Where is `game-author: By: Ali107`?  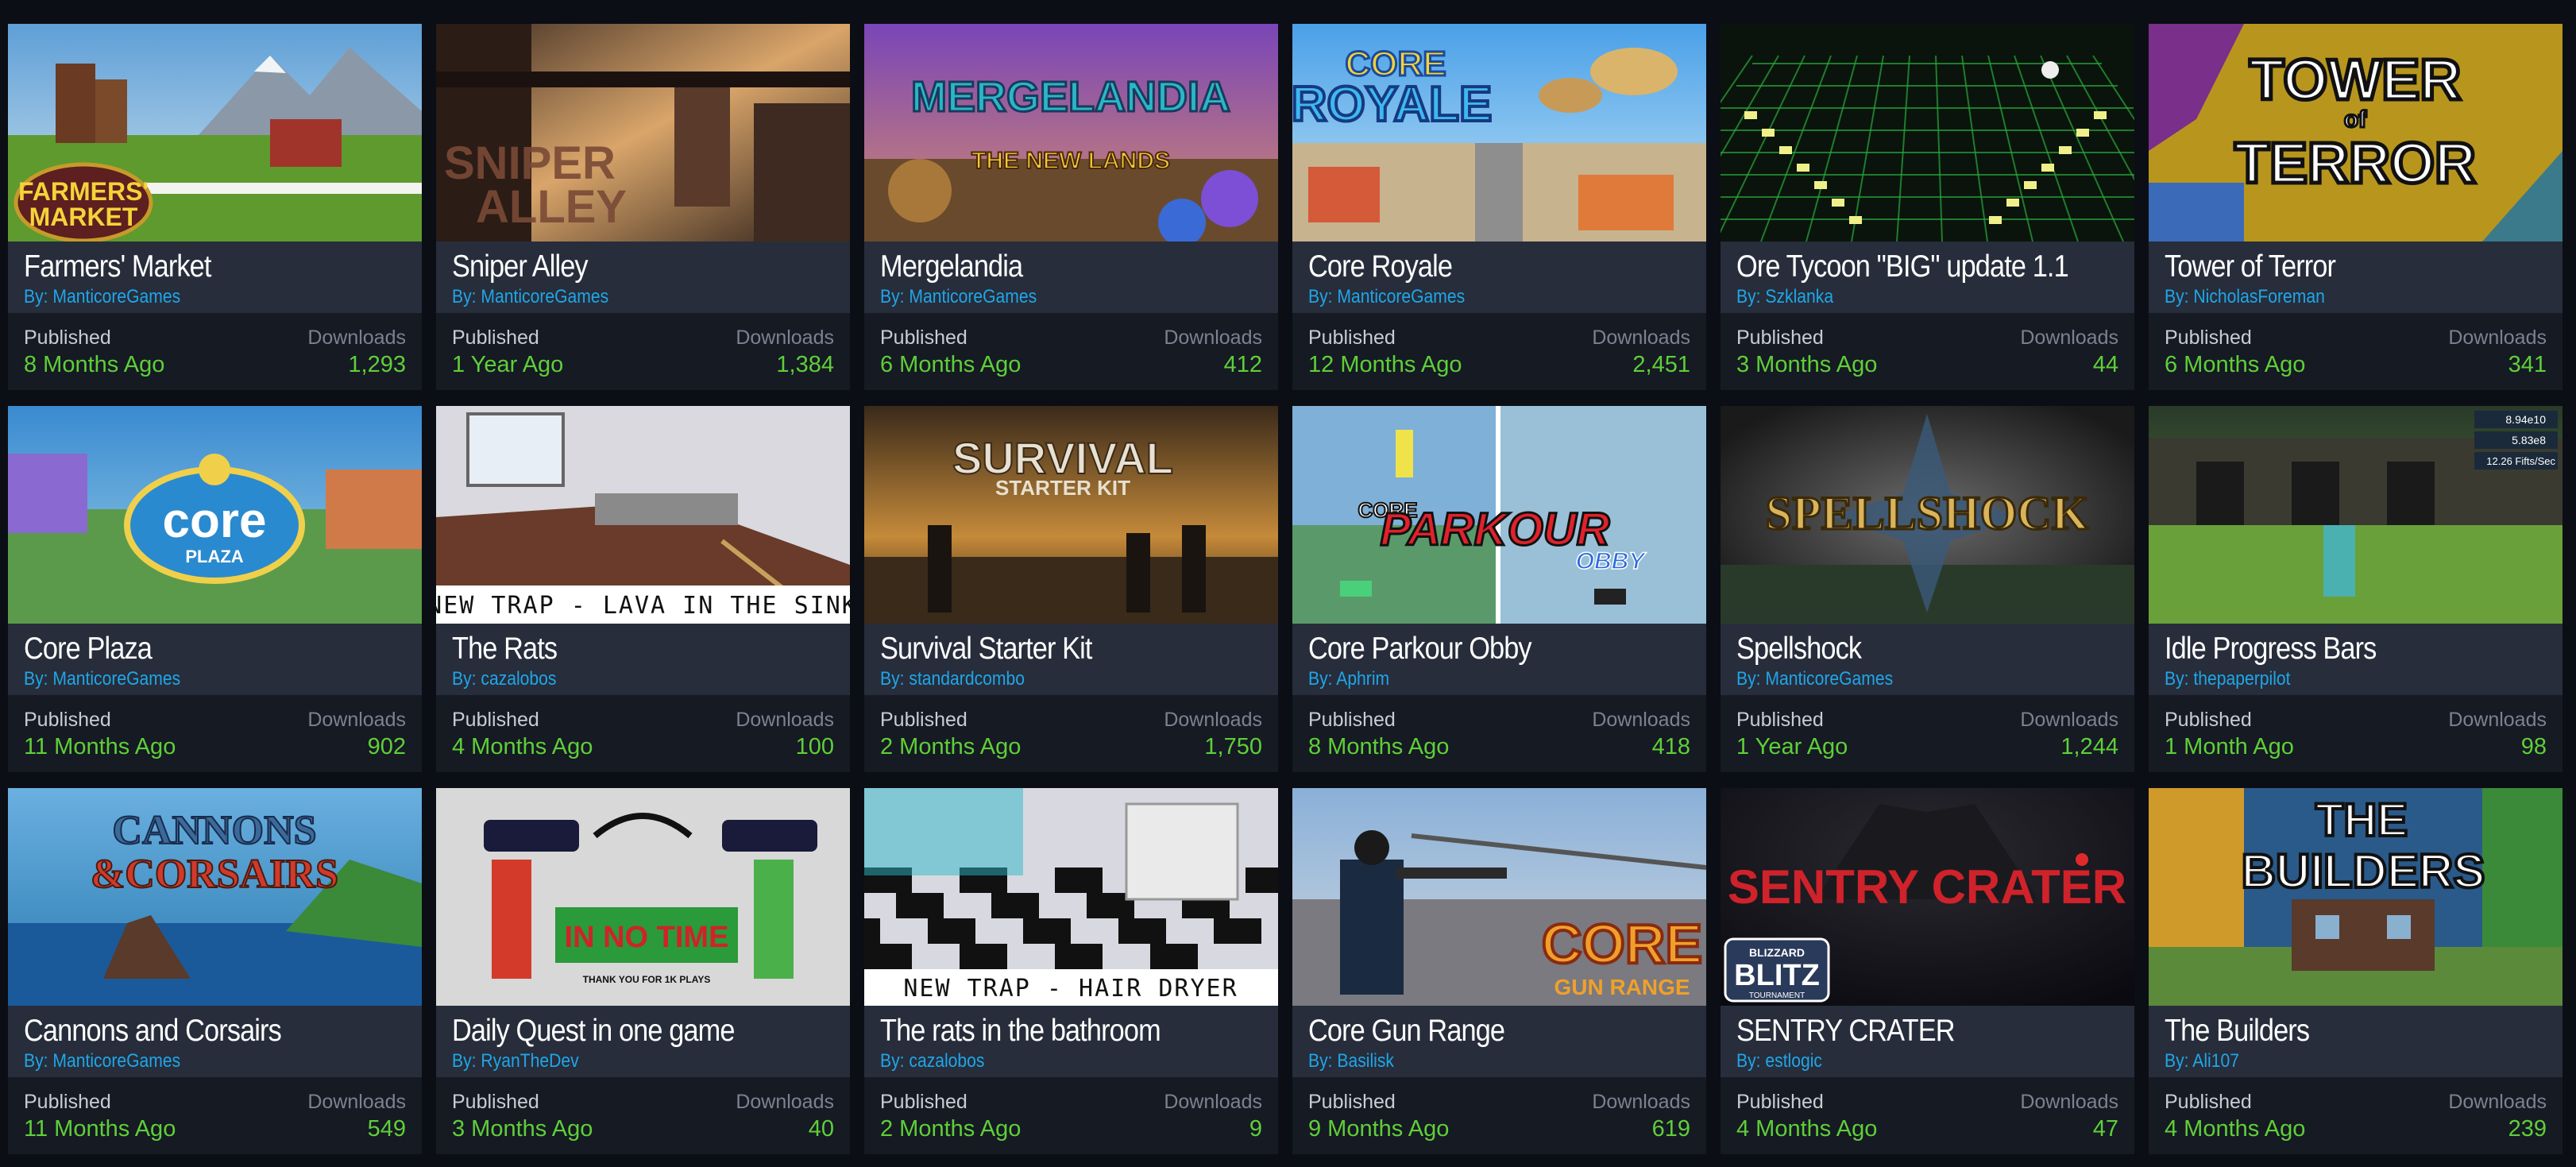
game-author: By: Ali107 is located at coordinates (2202, 1061).